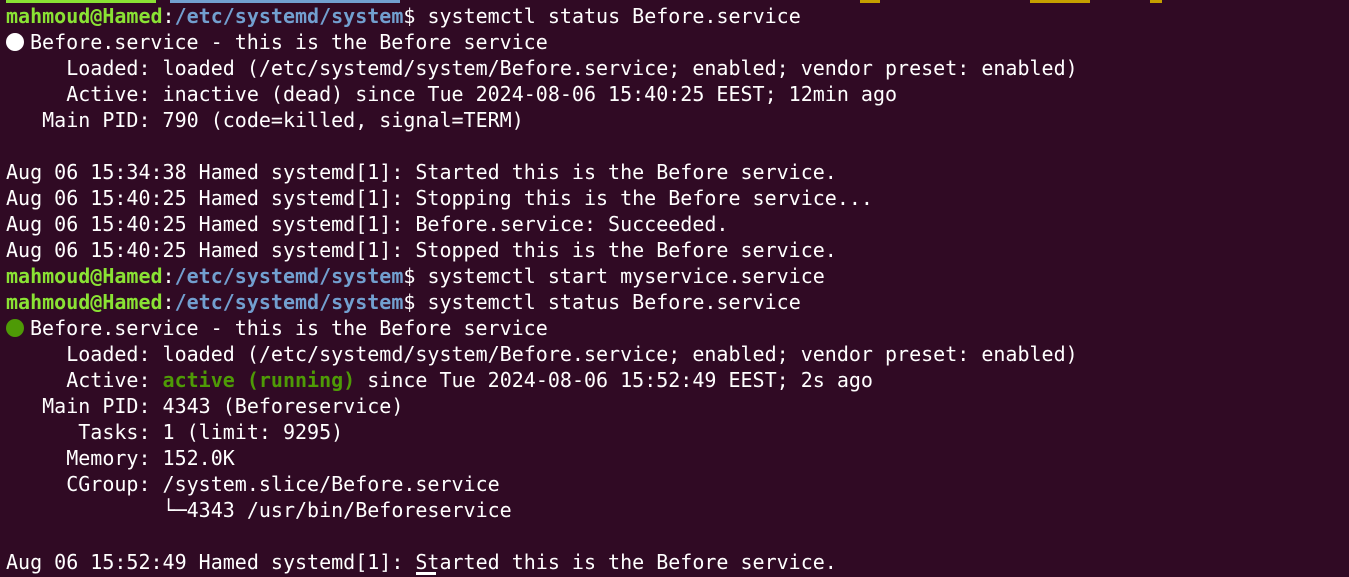  Describe the element at coordinates (175, 432) in the screenshot. I see `tasks-line: Tasks: 1 (limit: 9295)` at that location.